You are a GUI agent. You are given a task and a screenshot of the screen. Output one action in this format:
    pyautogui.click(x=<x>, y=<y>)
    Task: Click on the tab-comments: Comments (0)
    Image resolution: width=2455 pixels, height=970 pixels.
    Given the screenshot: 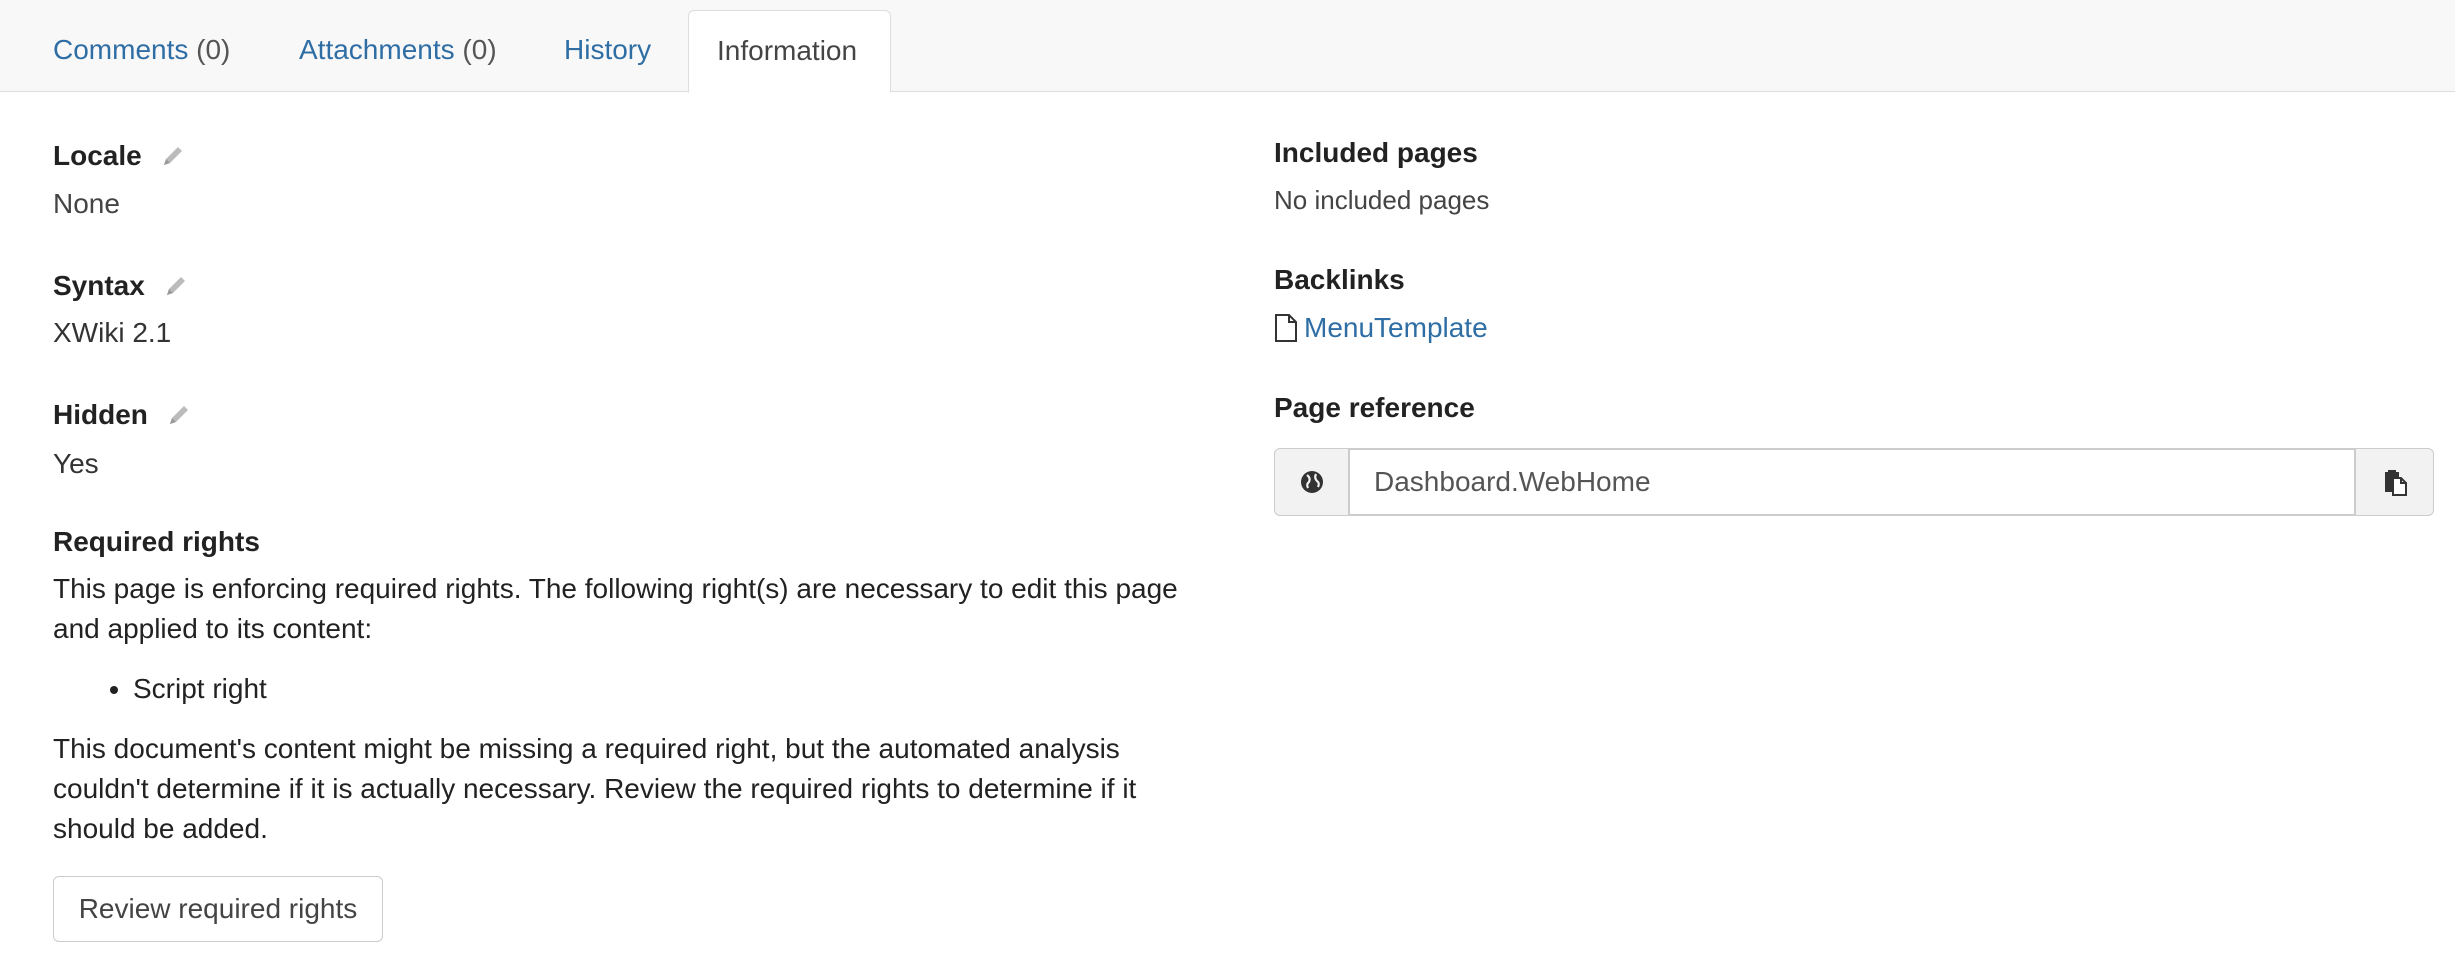 What is the action you would take?
    pyautogui.click(x=141, y=51)
    